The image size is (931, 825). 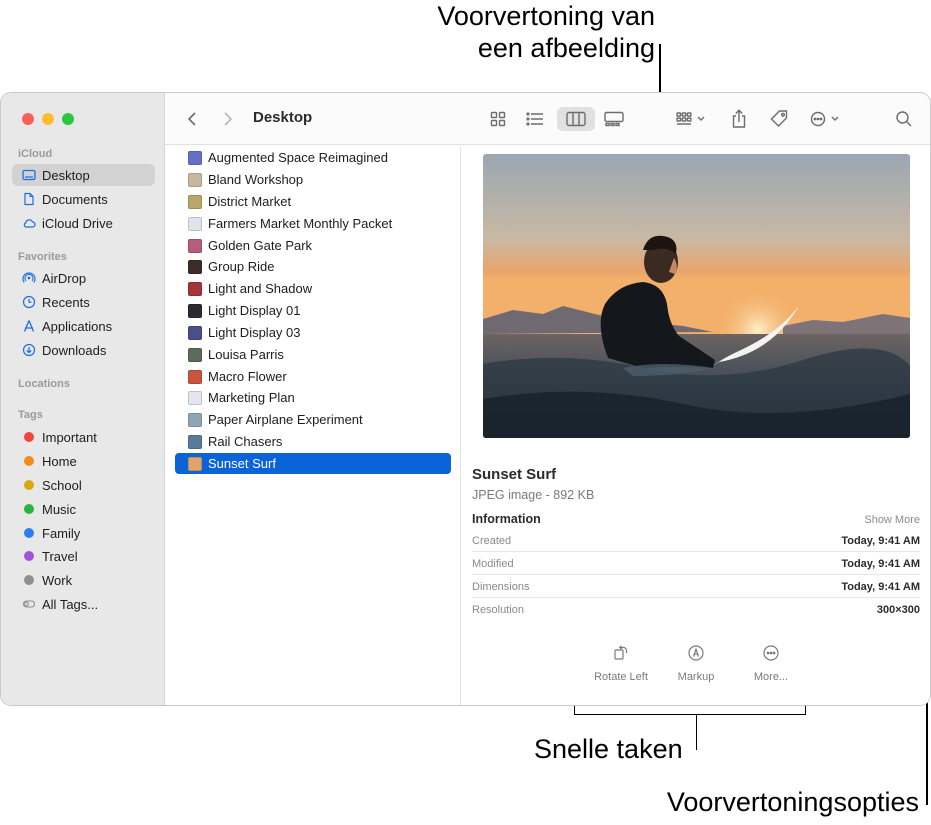 I want to click on share-icon, so click(x=739, y=118).